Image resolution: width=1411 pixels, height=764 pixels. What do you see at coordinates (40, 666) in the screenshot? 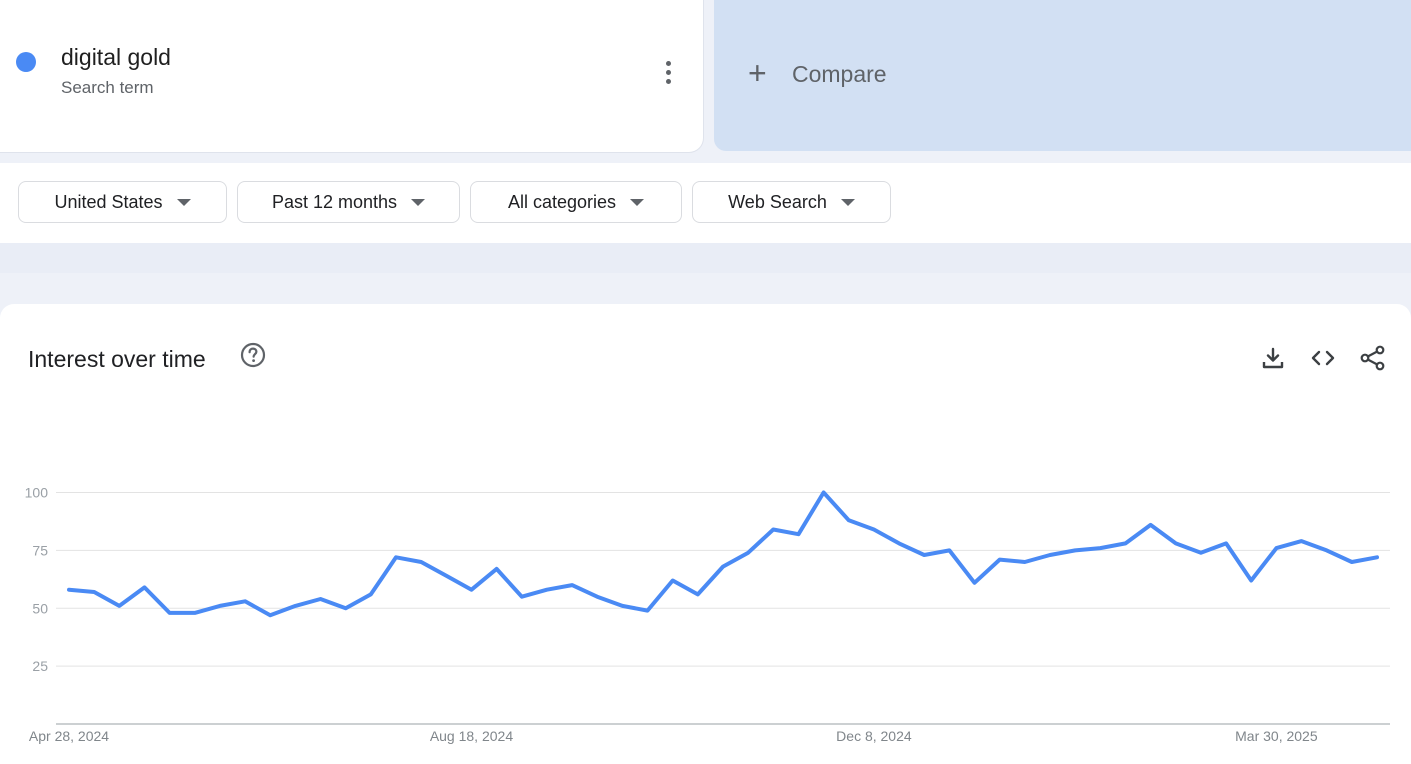
I see `y-tick-label: 25` at bounding box center [40, 666].